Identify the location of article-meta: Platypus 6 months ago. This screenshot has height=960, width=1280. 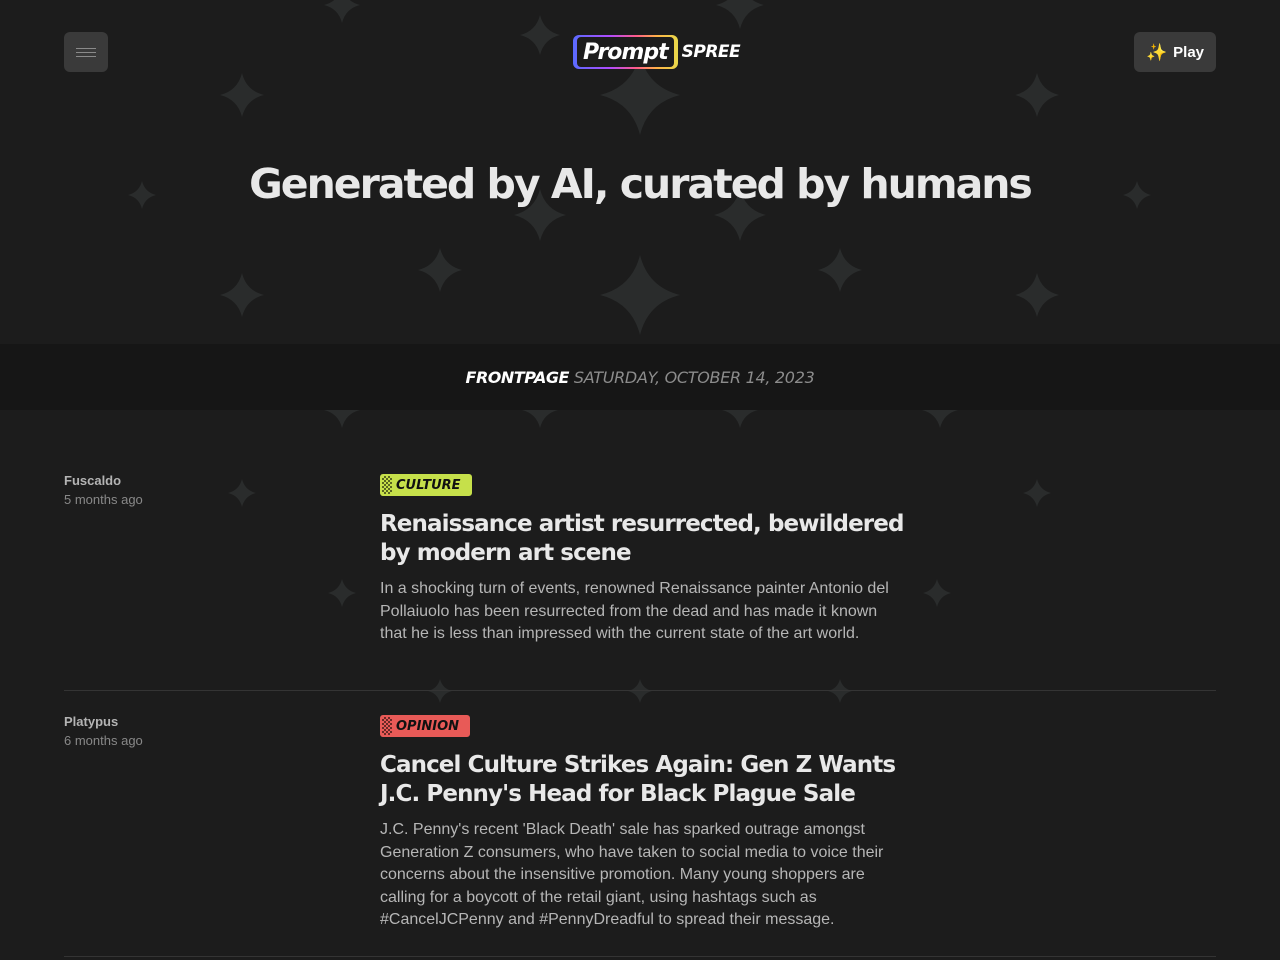
(194, 731).